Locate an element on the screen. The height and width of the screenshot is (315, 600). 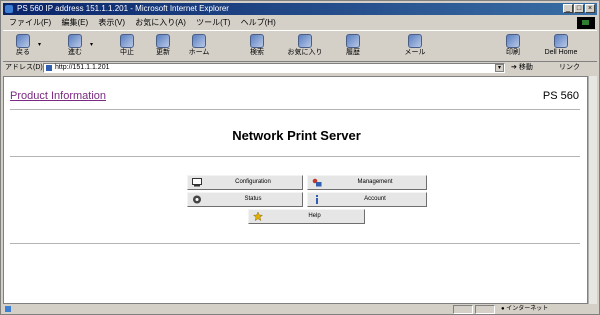
home-label: ホーム is located at coordinates (199, 52).